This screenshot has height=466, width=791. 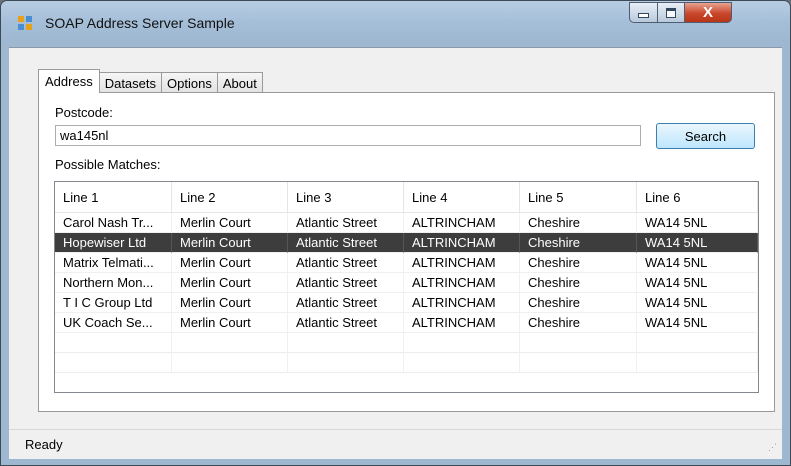 What do you see at coordinates (643, 15) in the screenshot?
I see `minimize-icon` at bounding box center [643, 15].